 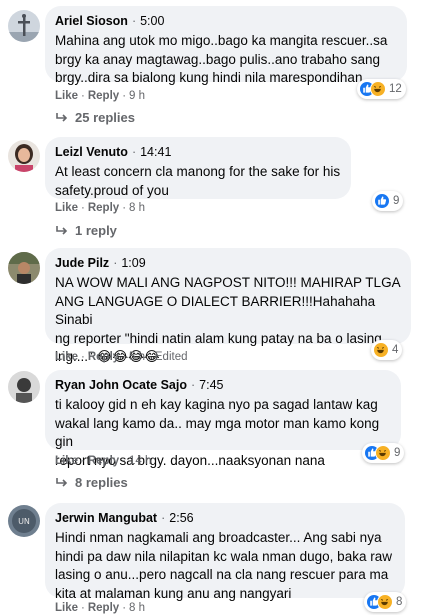 I want to click on reaction-count: 8, so click(x=399, y=602).